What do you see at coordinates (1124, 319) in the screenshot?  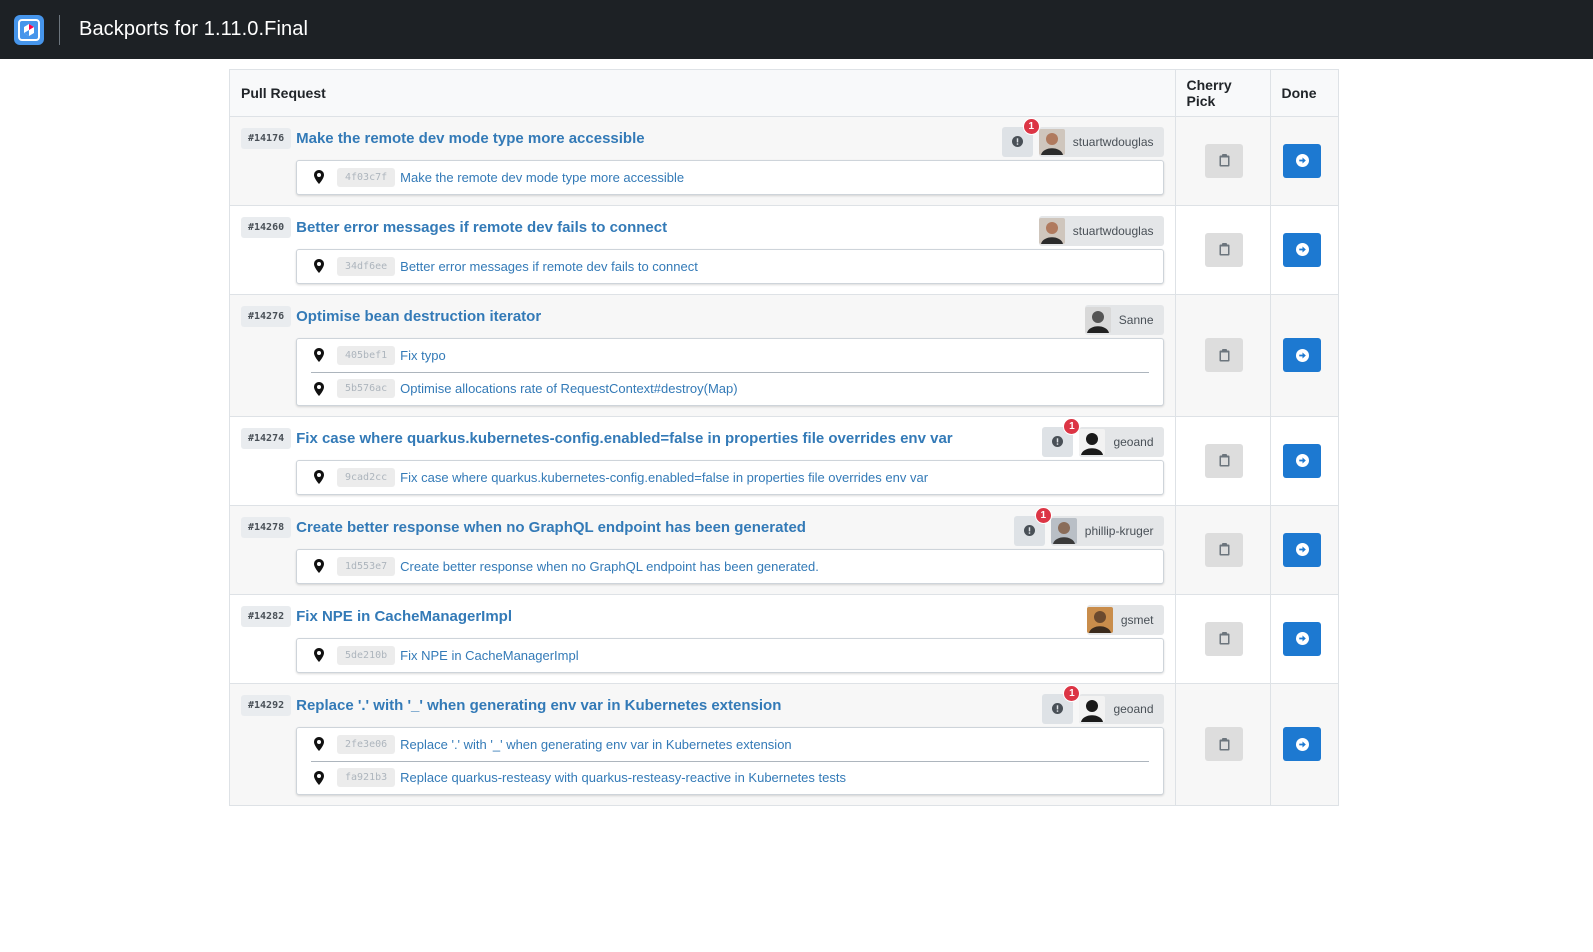 I see `author-chip: Sanne` at bounding box center [1124, 319].